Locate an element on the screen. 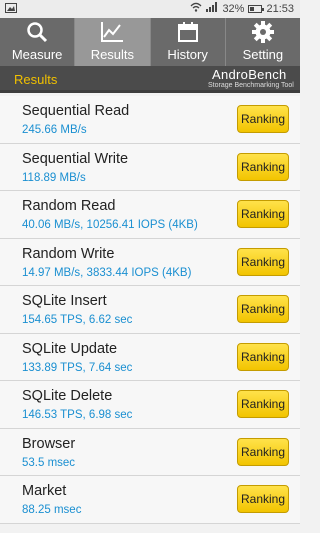 This screenshot has width=320, height=533. androbench-logo: AndroBench Storage Benchmarking Tool is located at coordinates (250, 79).